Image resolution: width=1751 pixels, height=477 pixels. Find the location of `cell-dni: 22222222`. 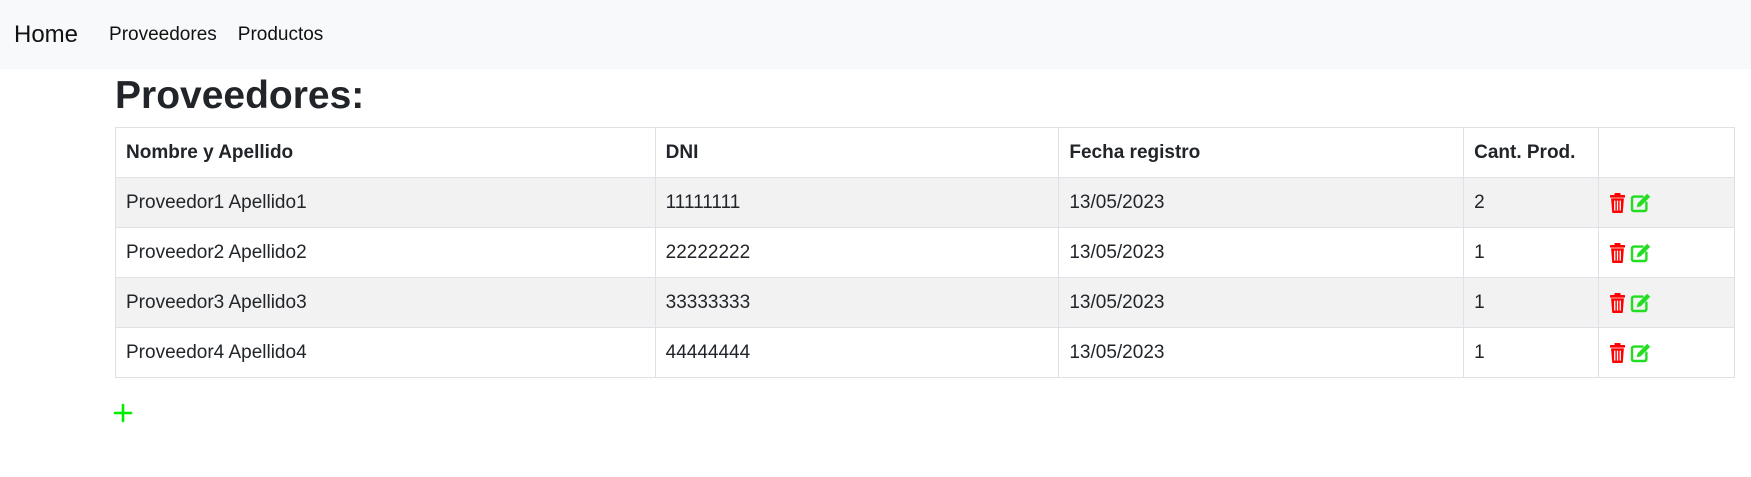

cell-dni: 22222222 is located at coordinates (857, 252).